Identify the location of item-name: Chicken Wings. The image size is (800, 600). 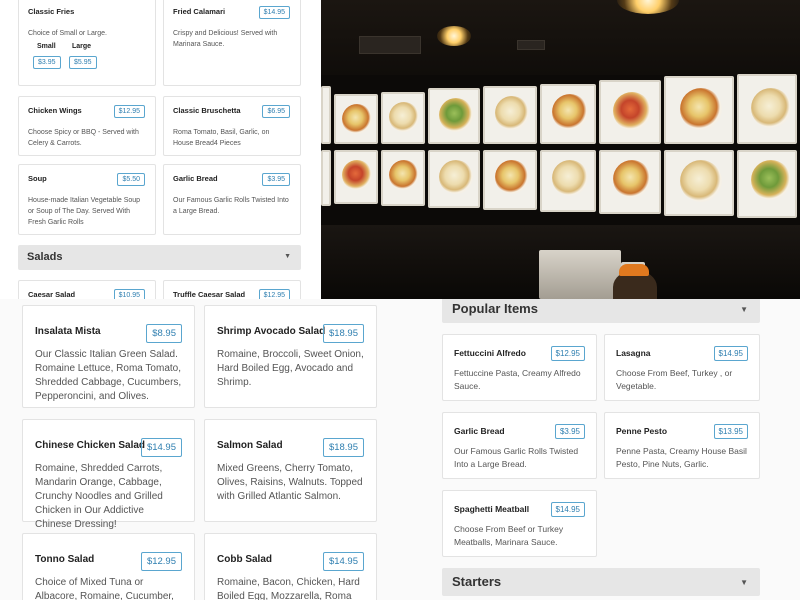
(55, 110).